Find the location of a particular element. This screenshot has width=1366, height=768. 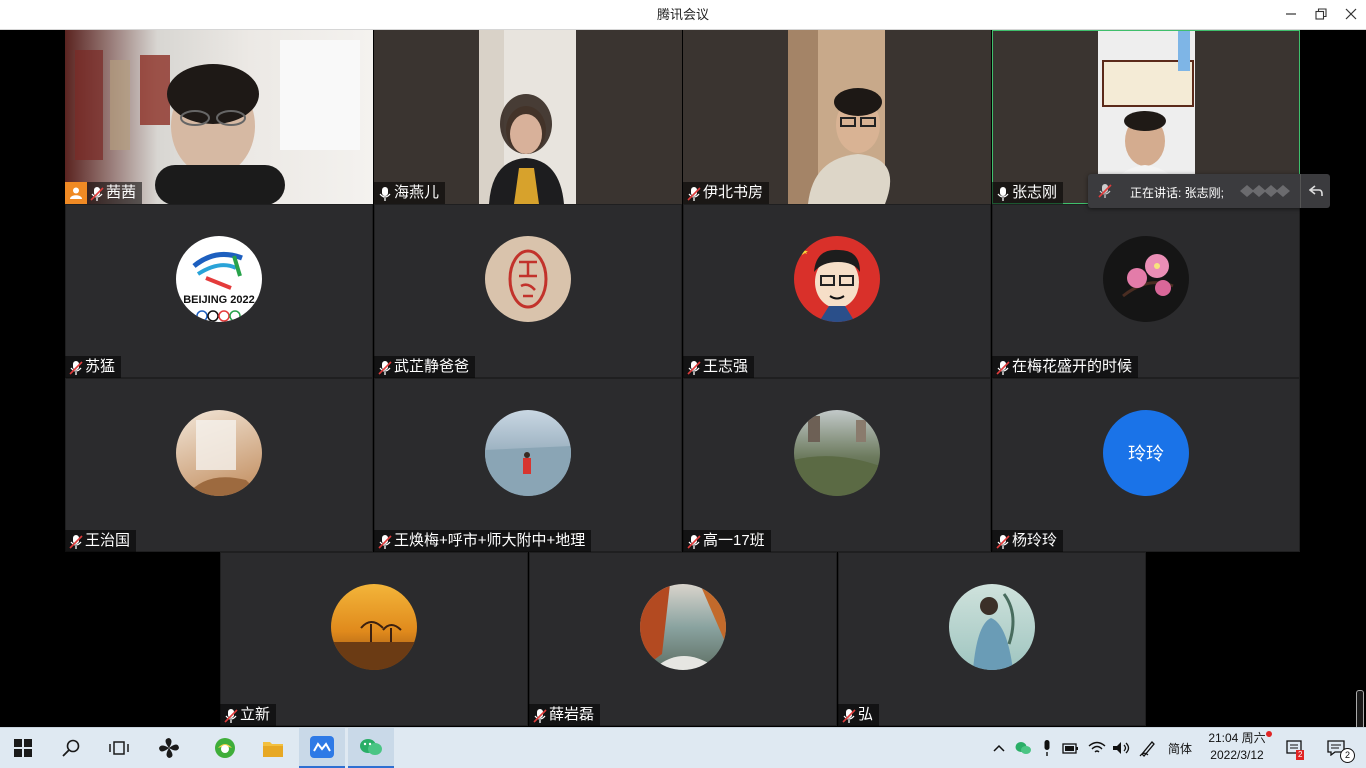

app-file-explorer is located at coordinates (273, 748).